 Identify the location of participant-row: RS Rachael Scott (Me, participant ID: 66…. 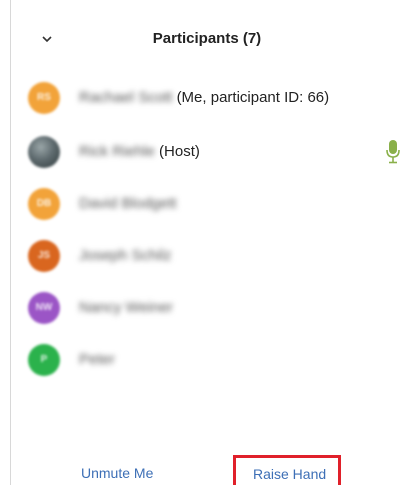
(206, 98).